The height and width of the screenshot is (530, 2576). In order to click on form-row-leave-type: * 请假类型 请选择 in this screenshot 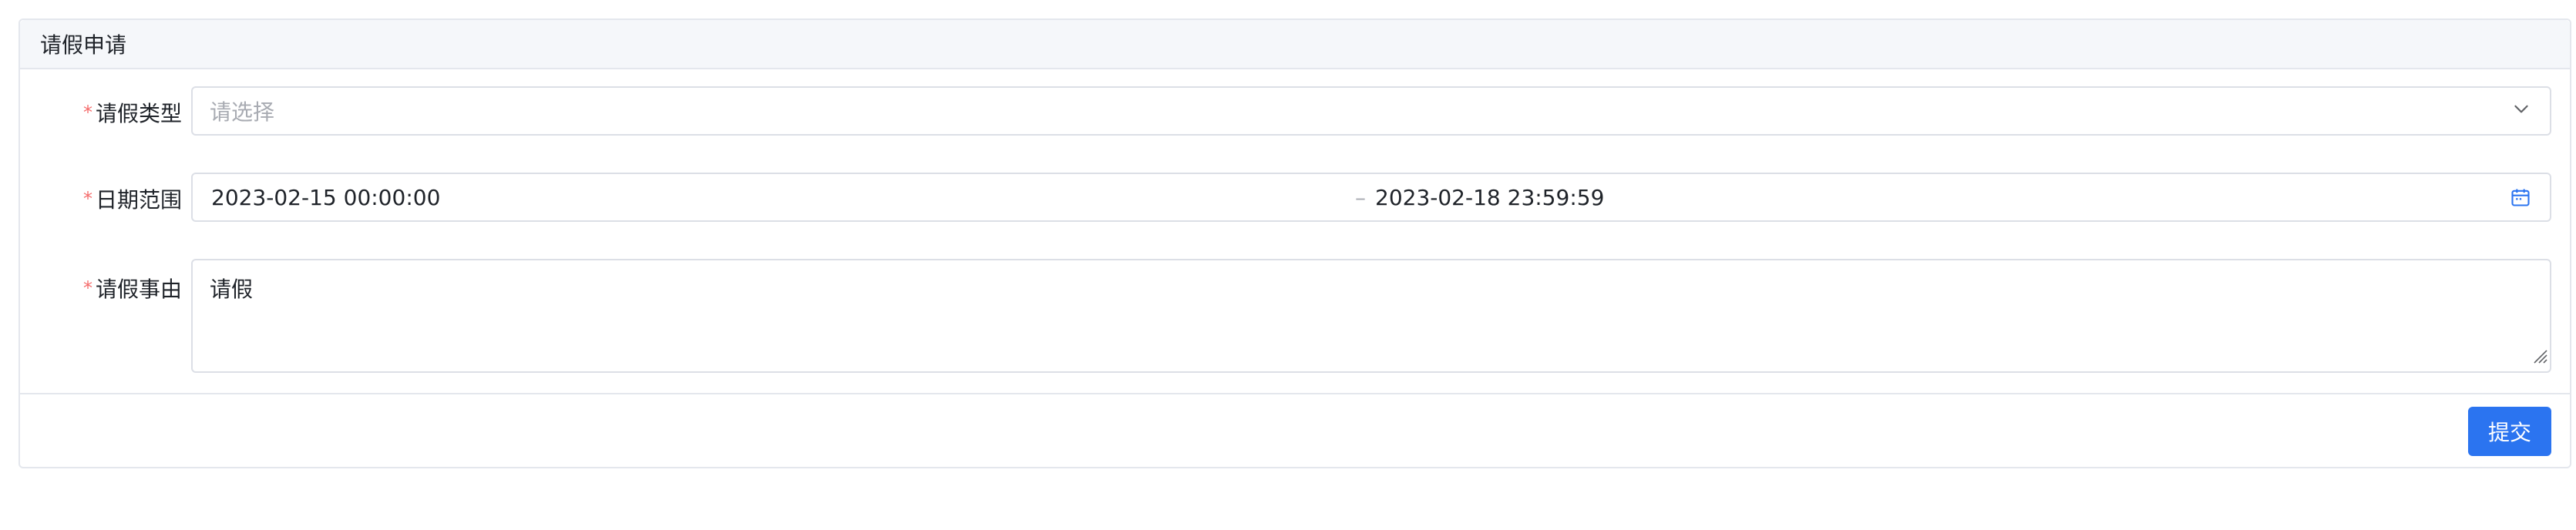, I will do `click(1295, 111)`.